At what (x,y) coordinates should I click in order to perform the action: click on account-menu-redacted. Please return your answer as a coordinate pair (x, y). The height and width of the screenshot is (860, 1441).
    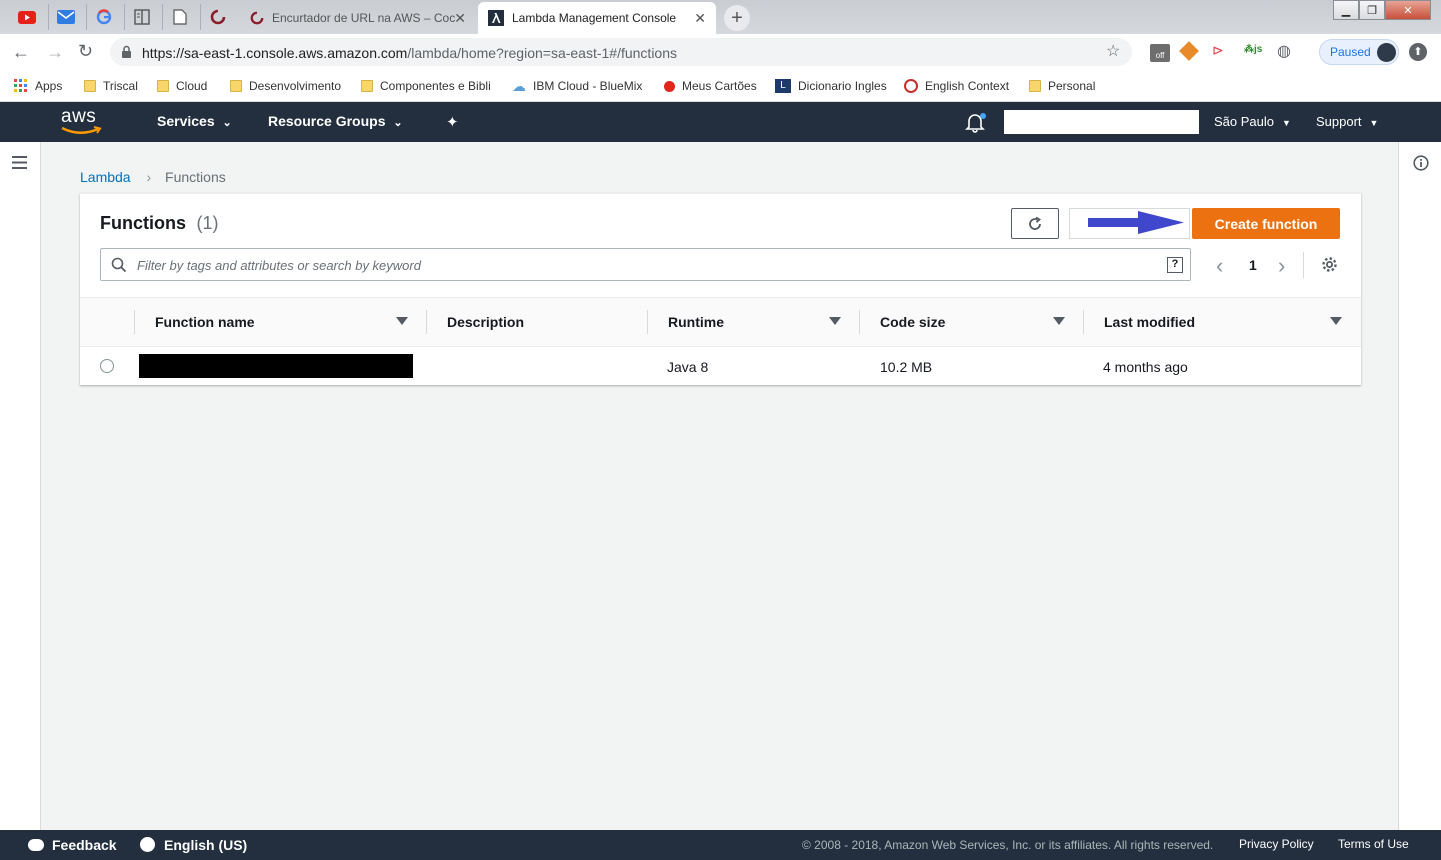
    Looking at the image, I should click on (1101, 122).